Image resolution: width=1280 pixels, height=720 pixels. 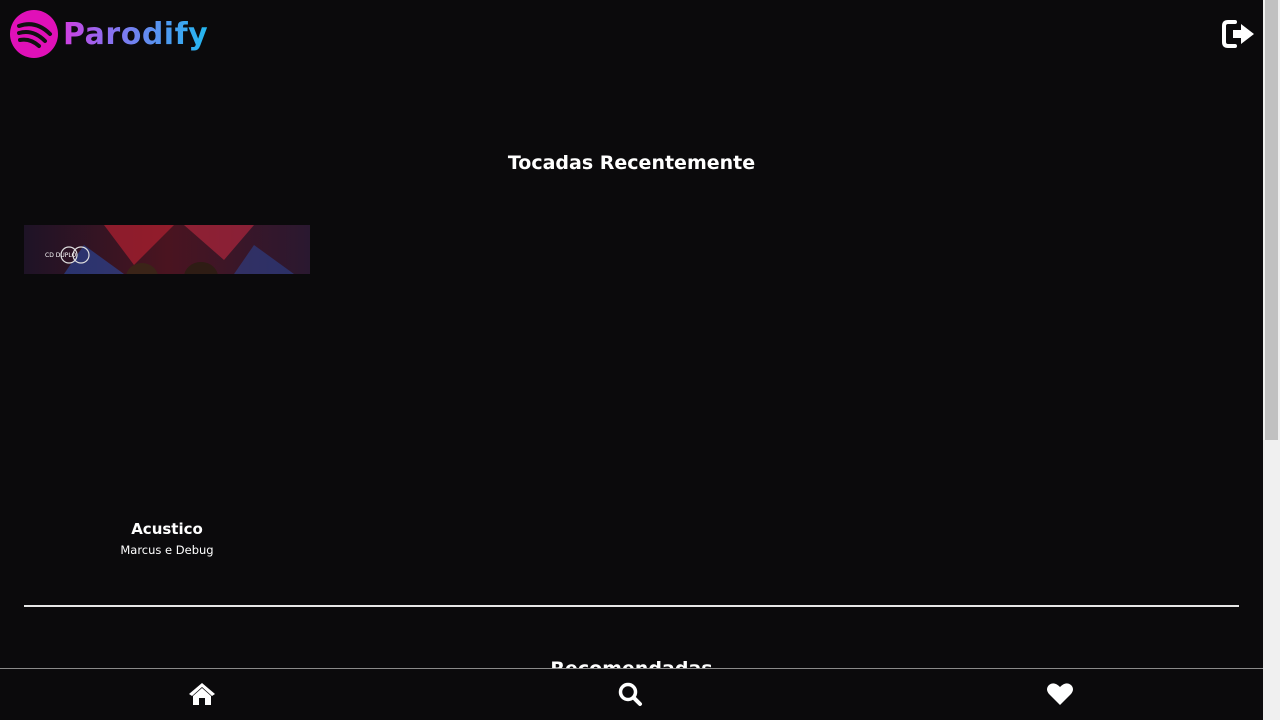 What do you see at coordinates (631, 606) in the screenshot?
I see `section-divider` at bounding box center [631, 606].